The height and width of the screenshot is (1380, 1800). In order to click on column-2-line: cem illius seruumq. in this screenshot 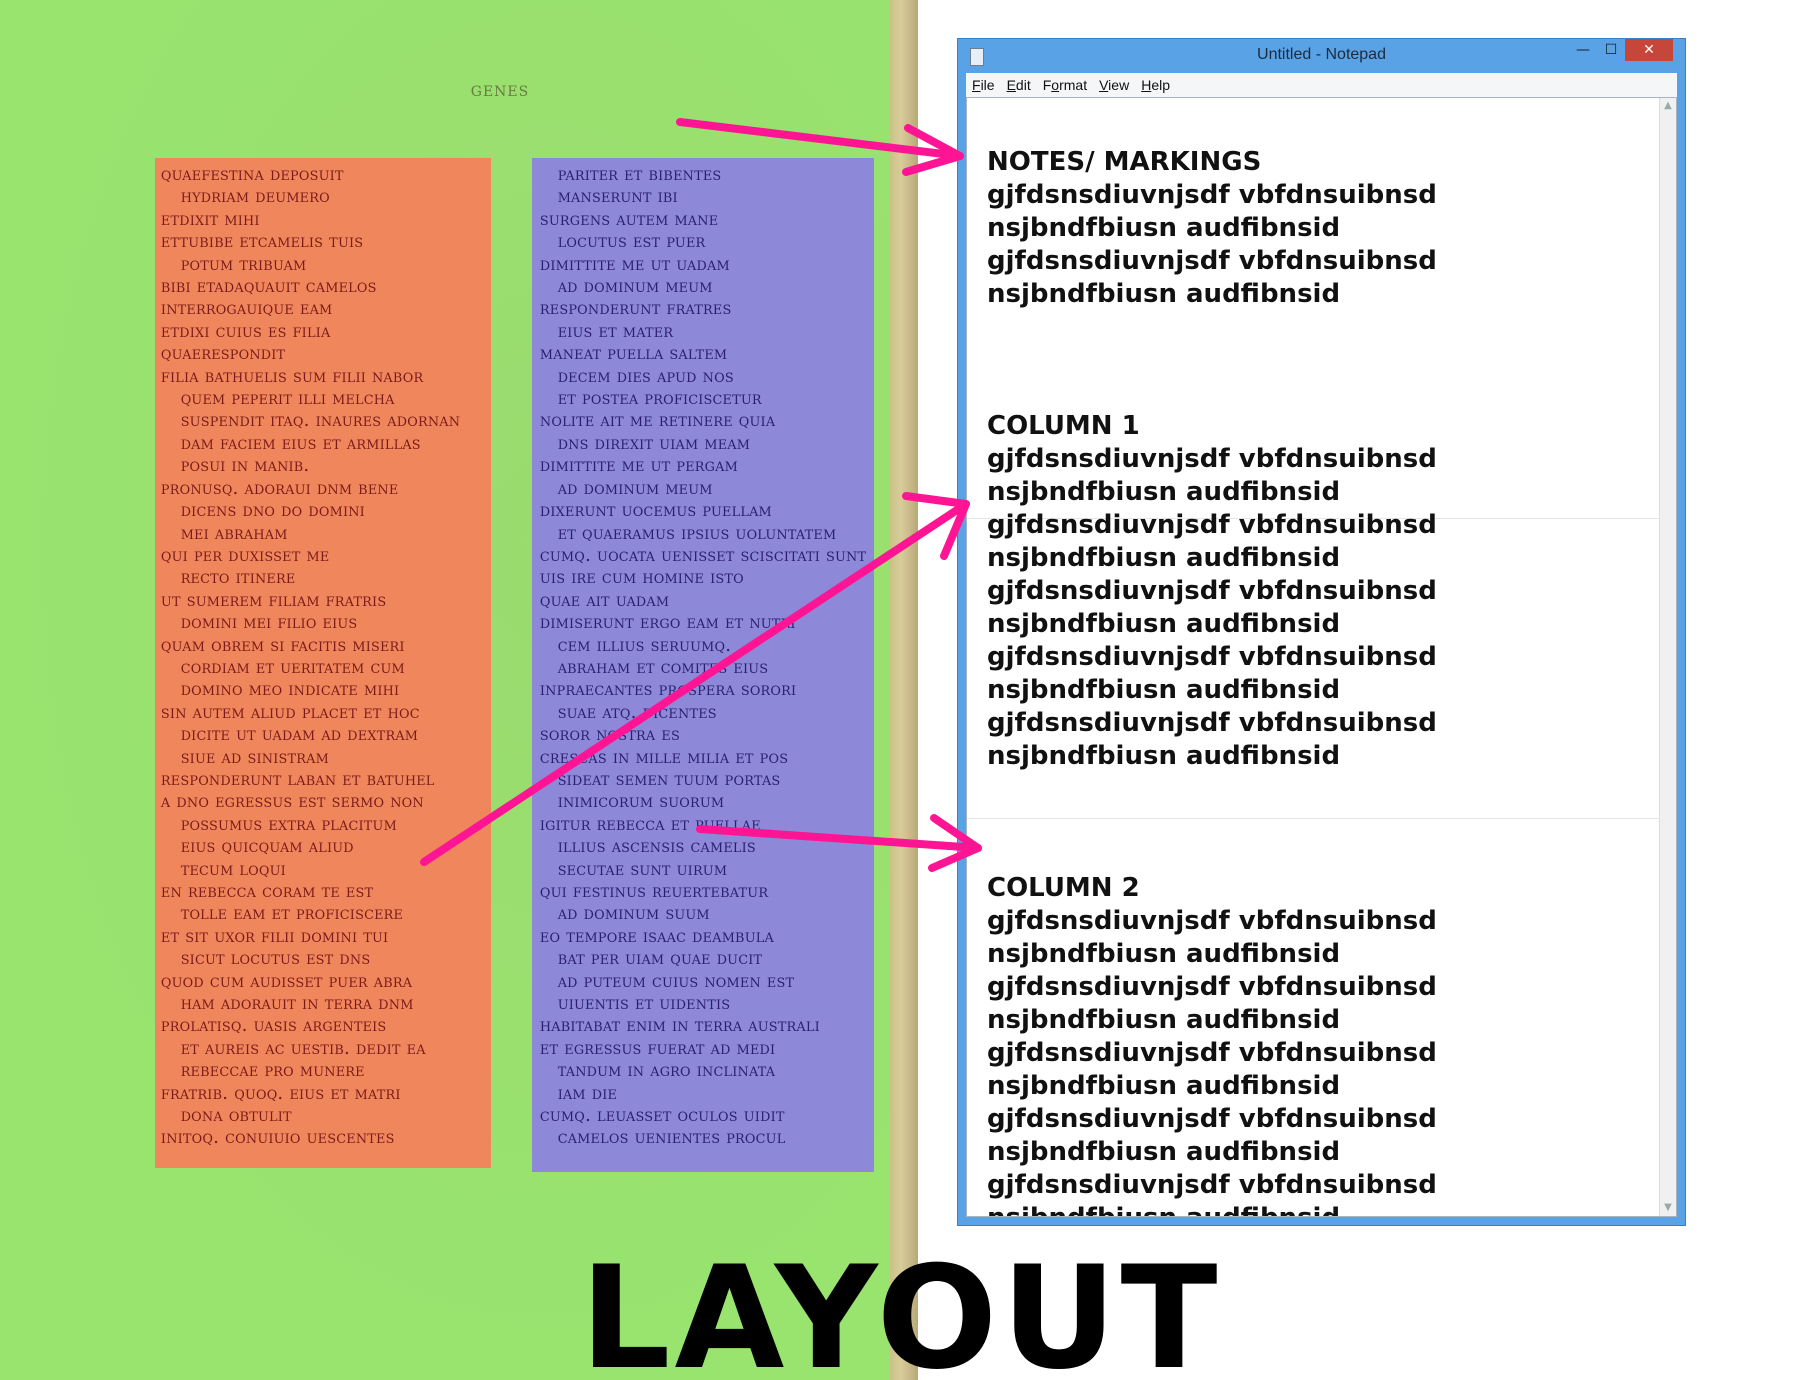, I will do `click(644, 645)`.